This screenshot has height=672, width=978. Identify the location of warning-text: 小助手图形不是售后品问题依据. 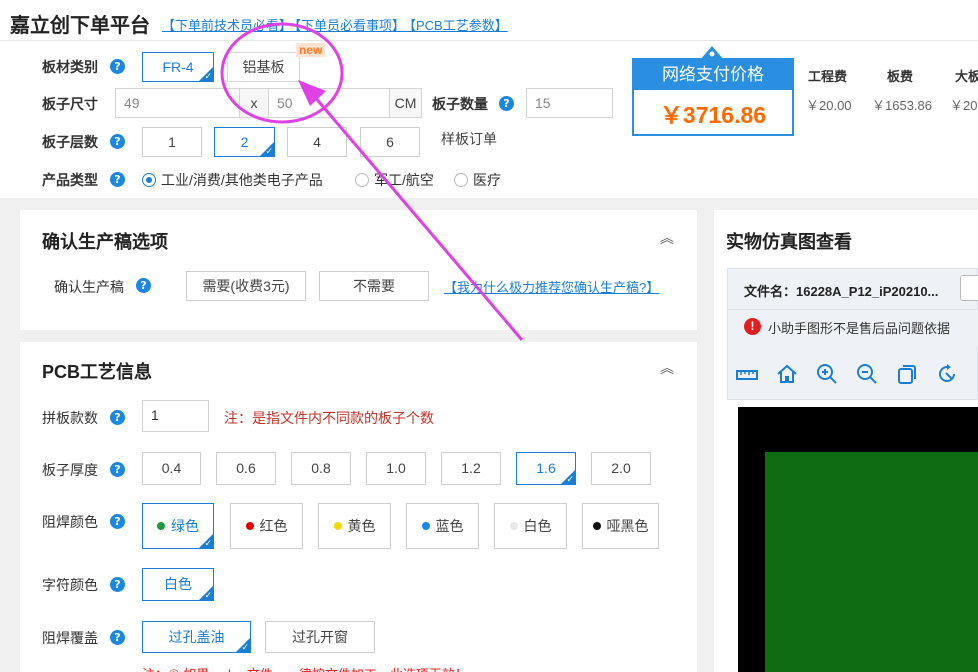
(859, 328).